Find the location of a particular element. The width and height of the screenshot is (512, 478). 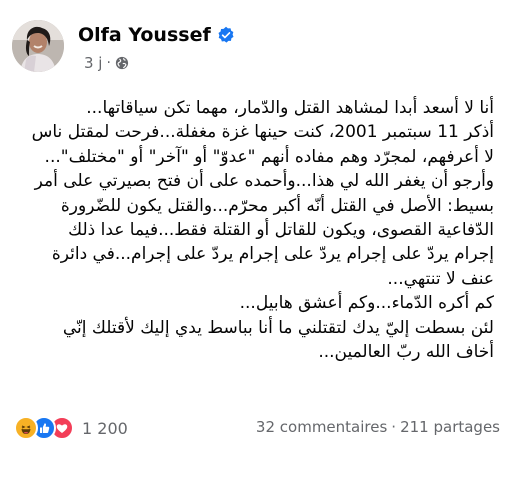

avatar-photo is located at coordinates (38, 46).